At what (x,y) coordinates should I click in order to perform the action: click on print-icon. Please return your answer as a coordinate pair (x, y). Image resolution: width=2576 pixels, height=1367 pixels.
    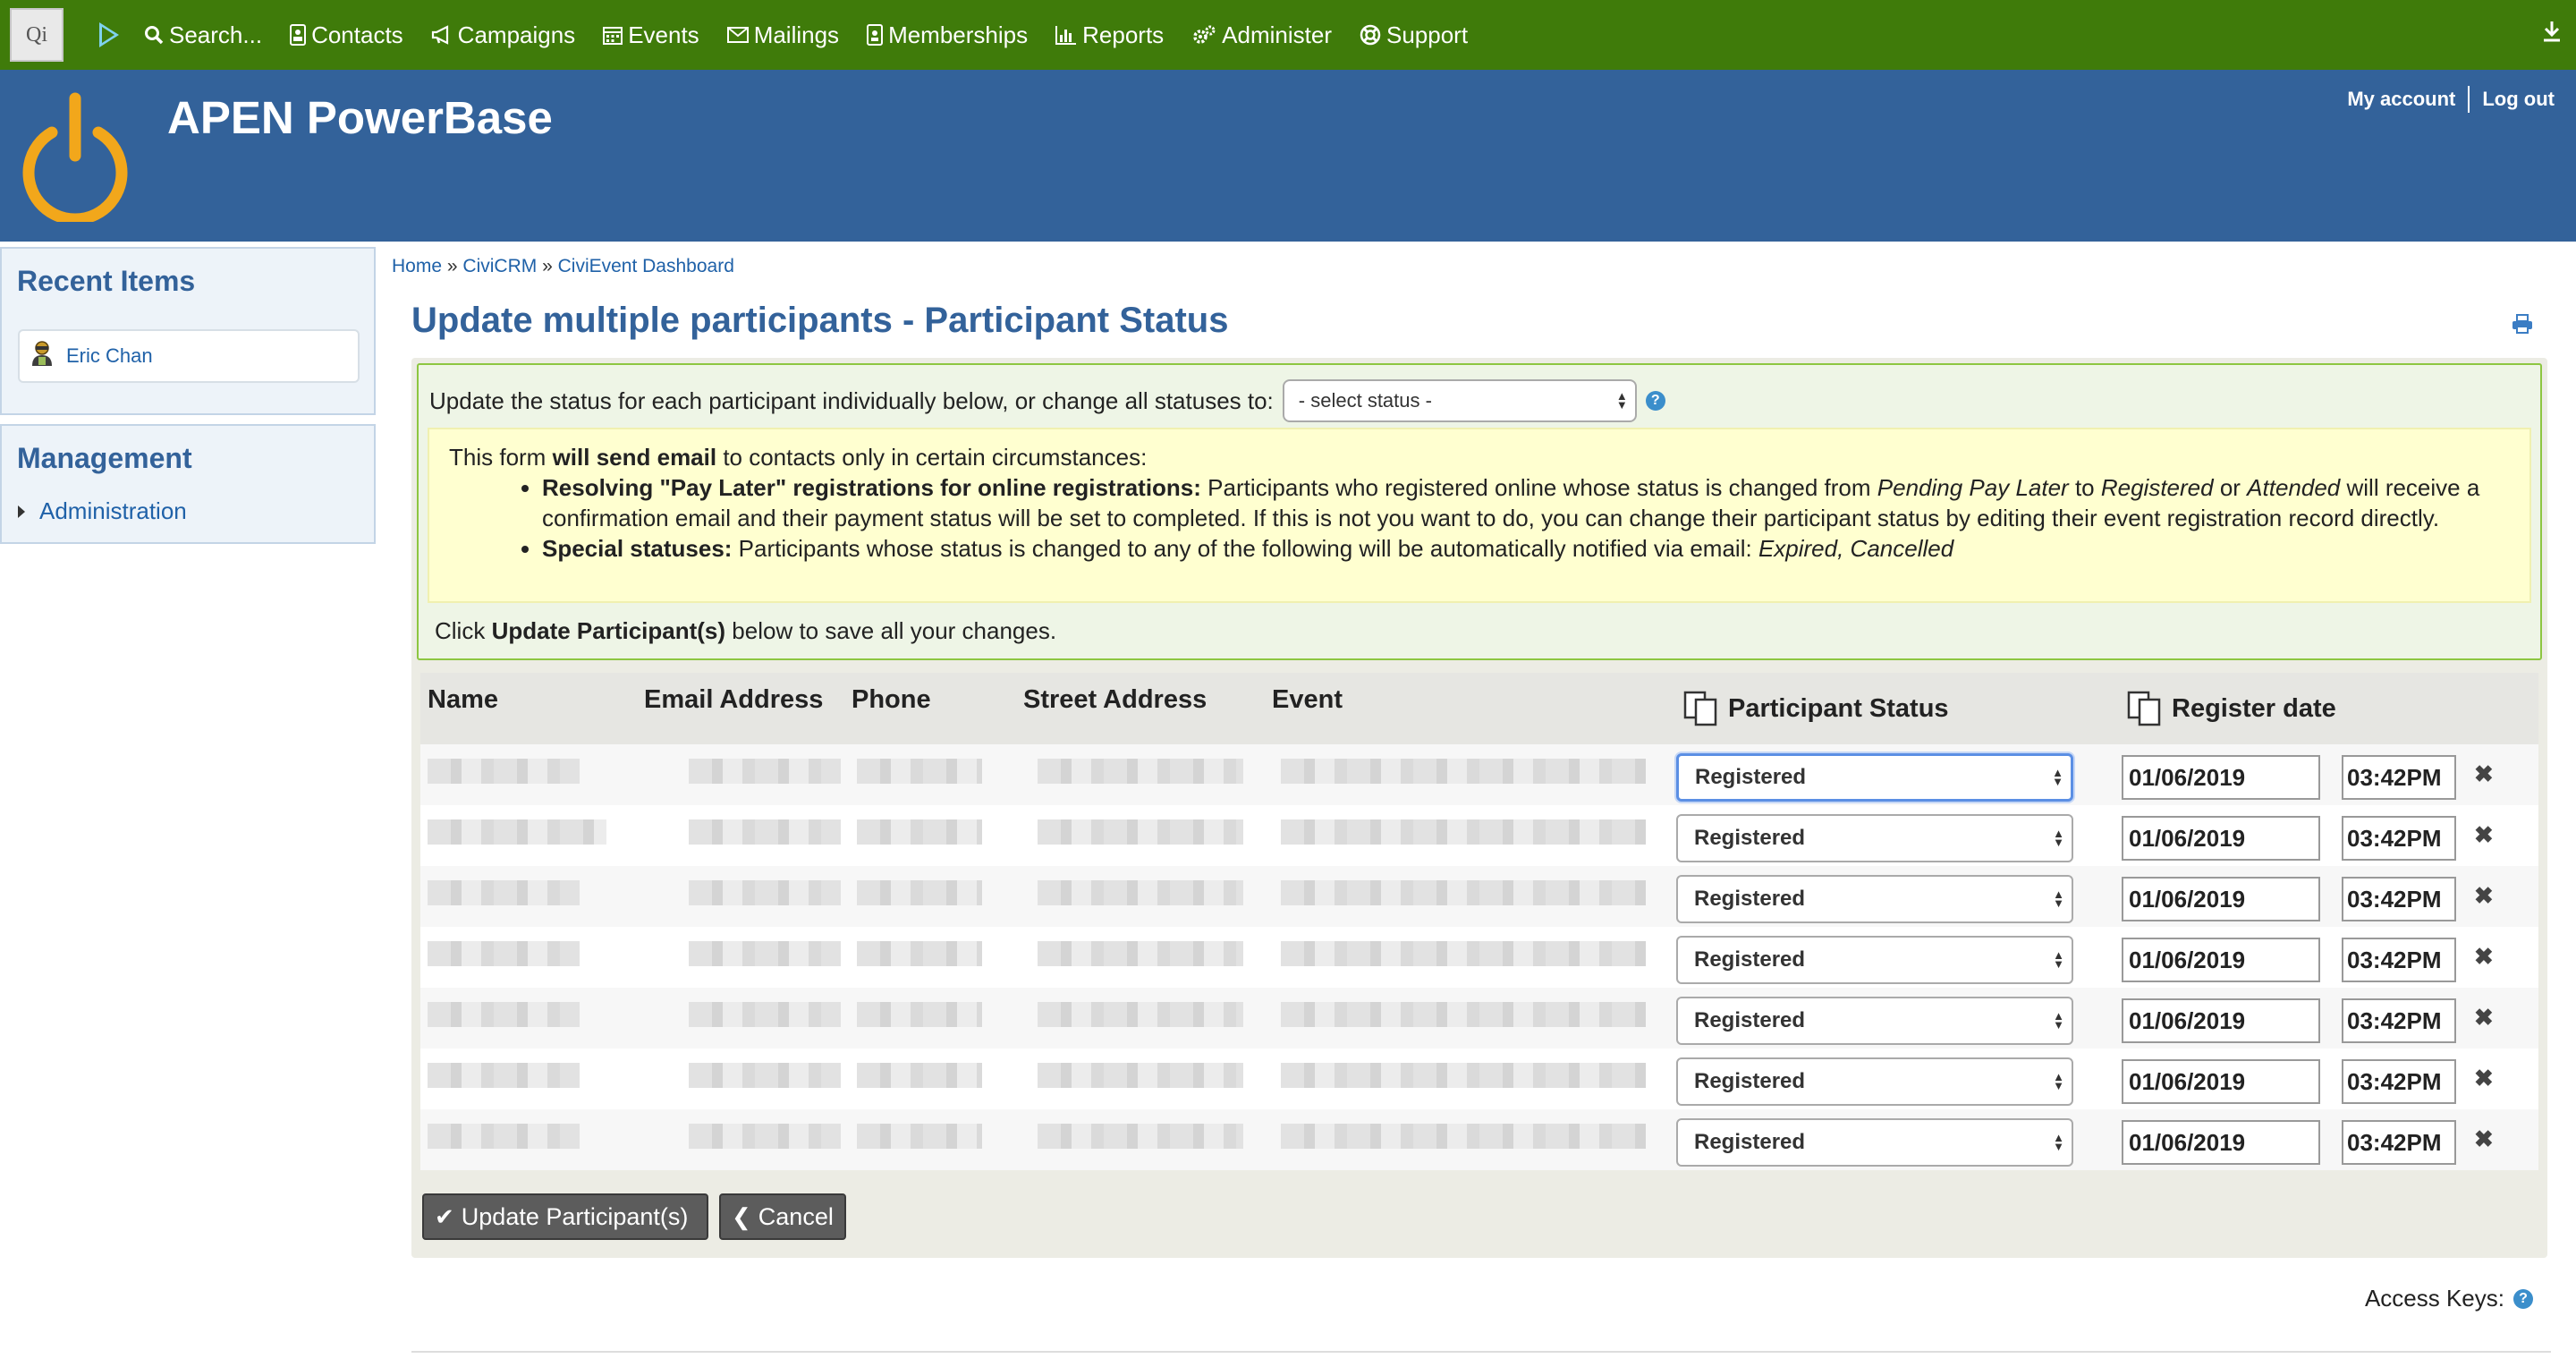
    Looking at the image, I should click on (2522, 324).